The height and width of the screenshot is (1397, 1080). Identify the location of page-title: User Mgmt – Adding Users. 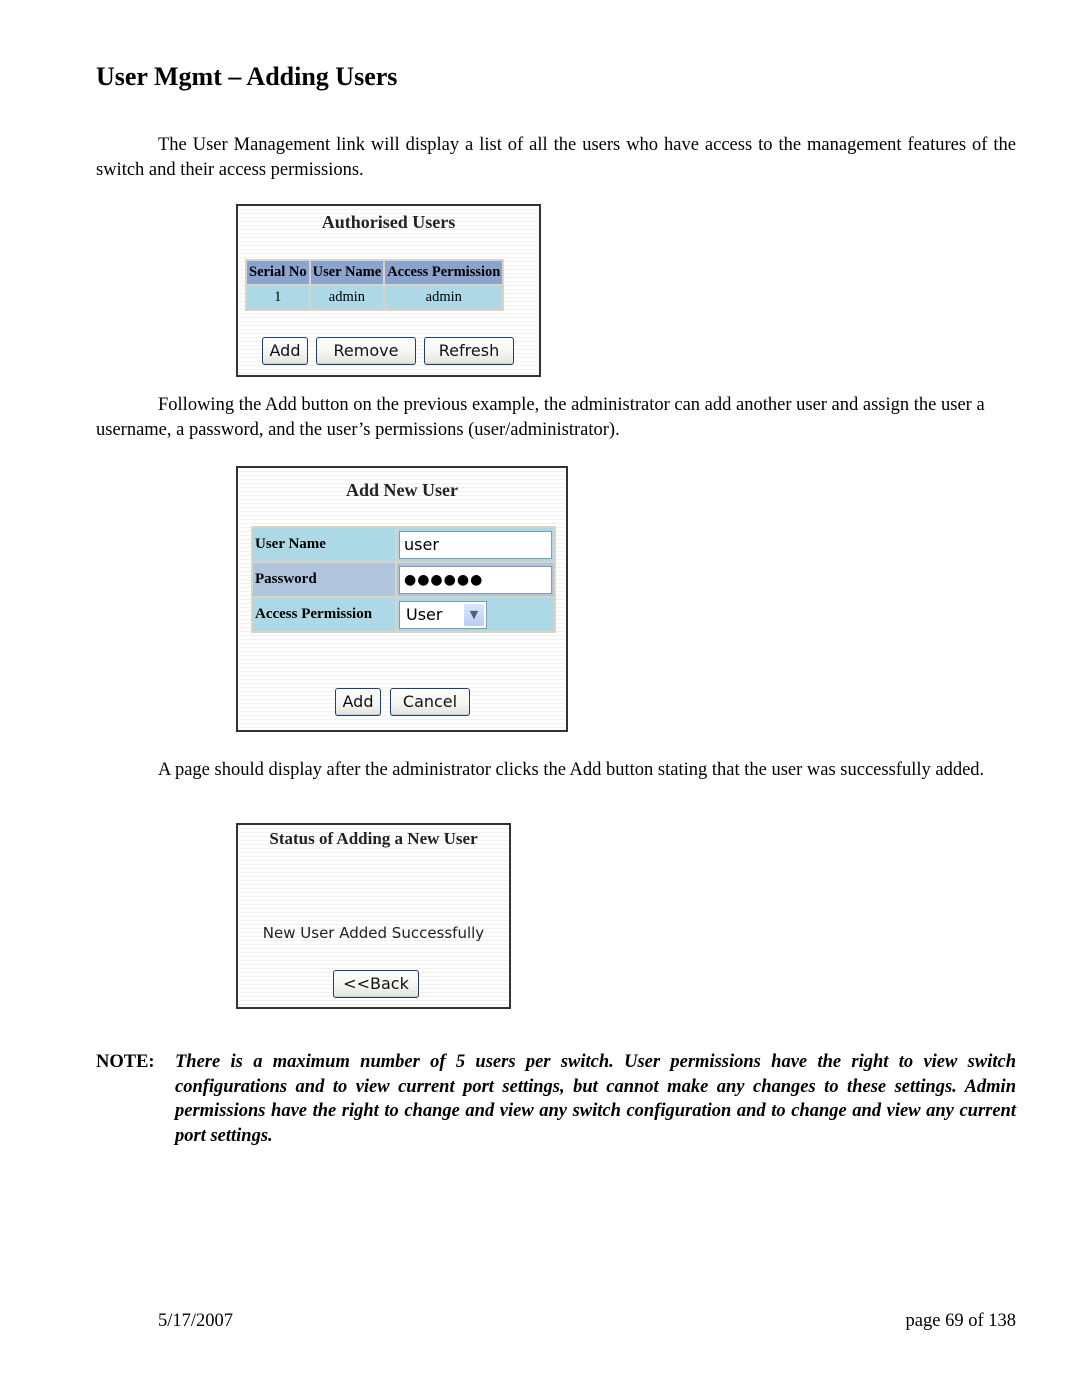
(247, 76).